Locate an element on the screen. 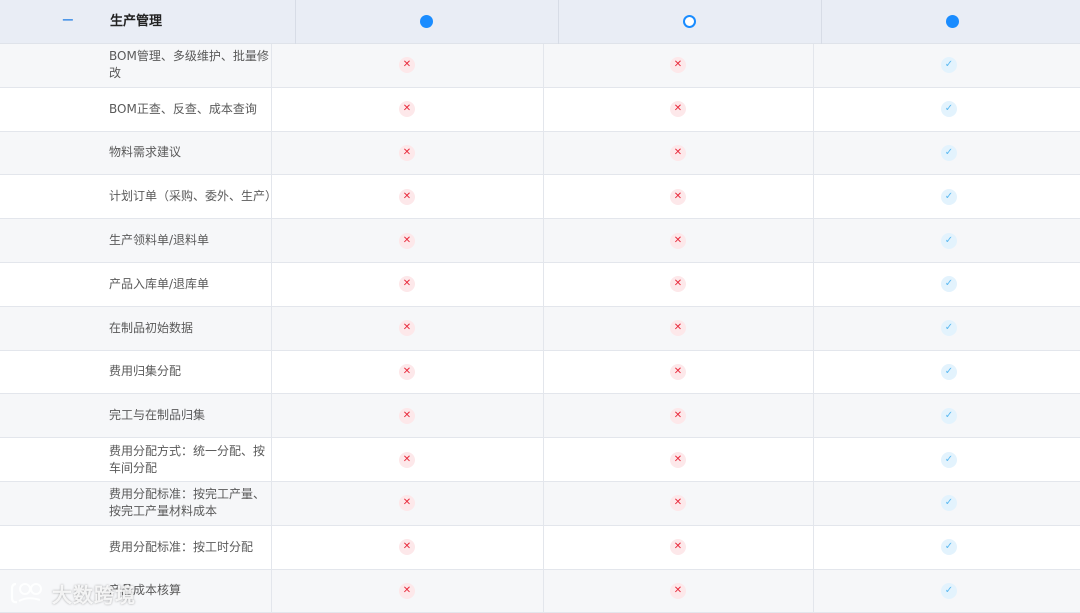 The image size is (1080, 613). table-row: 费用分配方式：统一分配、按车间分配 ✕ ✕ ✓ is located at coordinates (540, 460).